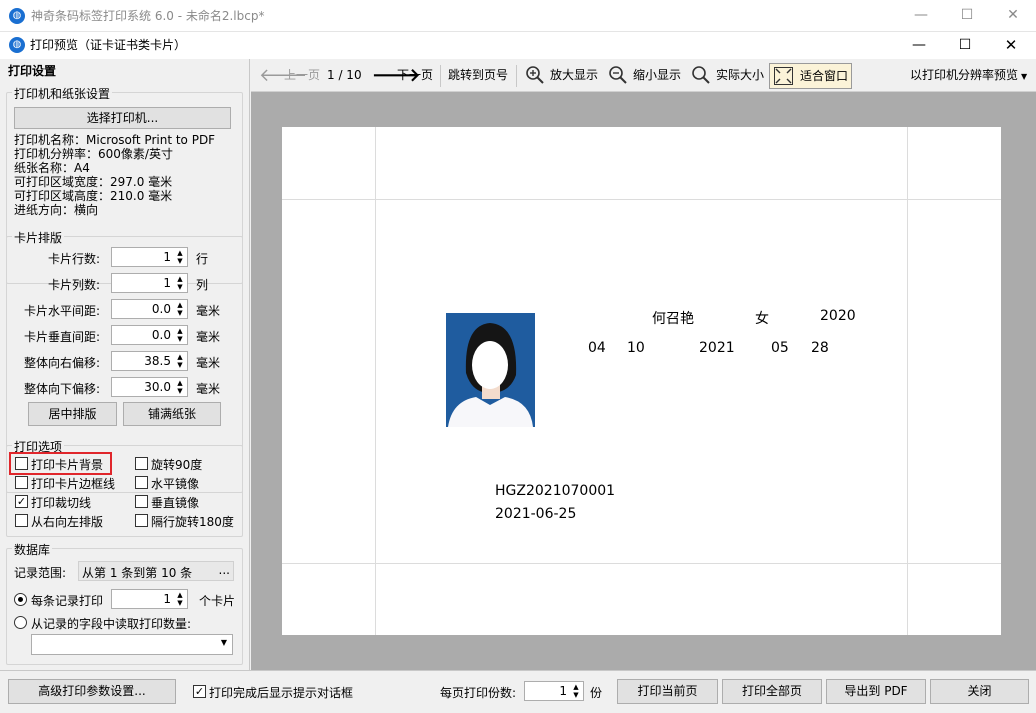  What do you see at coordinates (149, 257) in the screenshot?
I see `rows-stepper: 1 ▲ ▼` at bounding box center [149, 257].